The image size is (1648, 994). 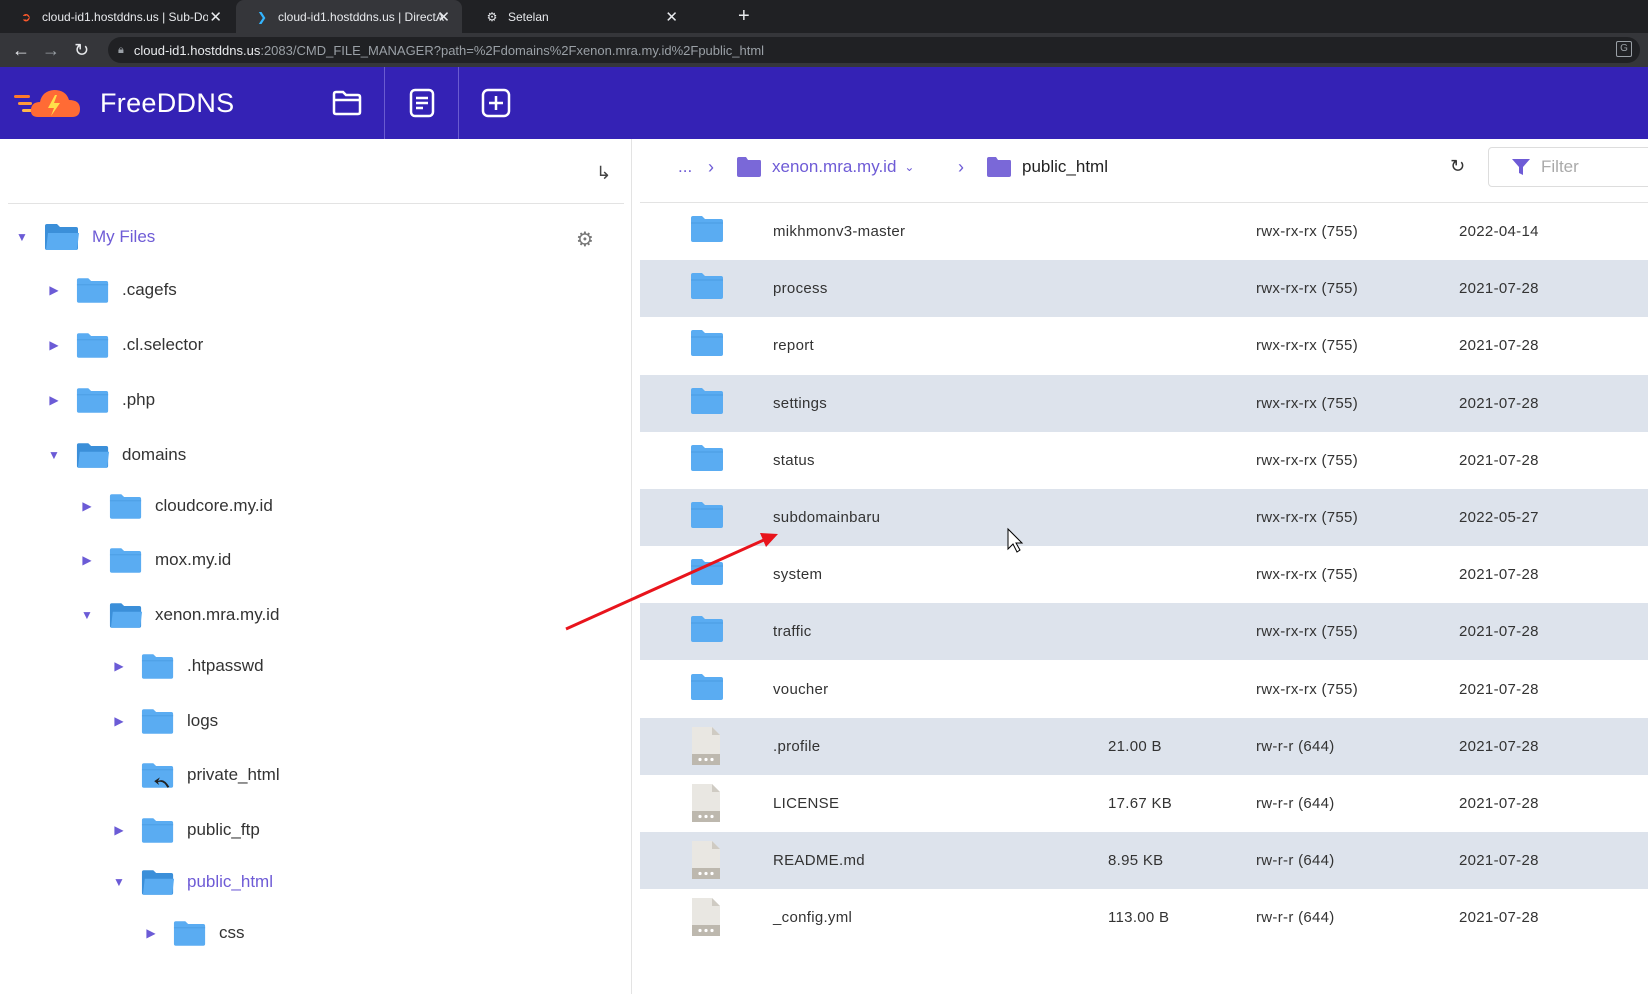 I want to click on tree-item: ▶ .cagefs, so click(x=111, y=290).